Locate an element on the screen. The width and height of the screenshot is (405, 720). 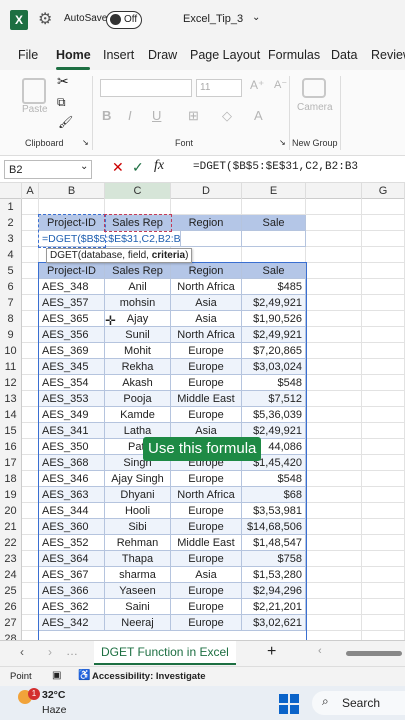
cancel-icon: ✕ is located at coordinates (118, 167).